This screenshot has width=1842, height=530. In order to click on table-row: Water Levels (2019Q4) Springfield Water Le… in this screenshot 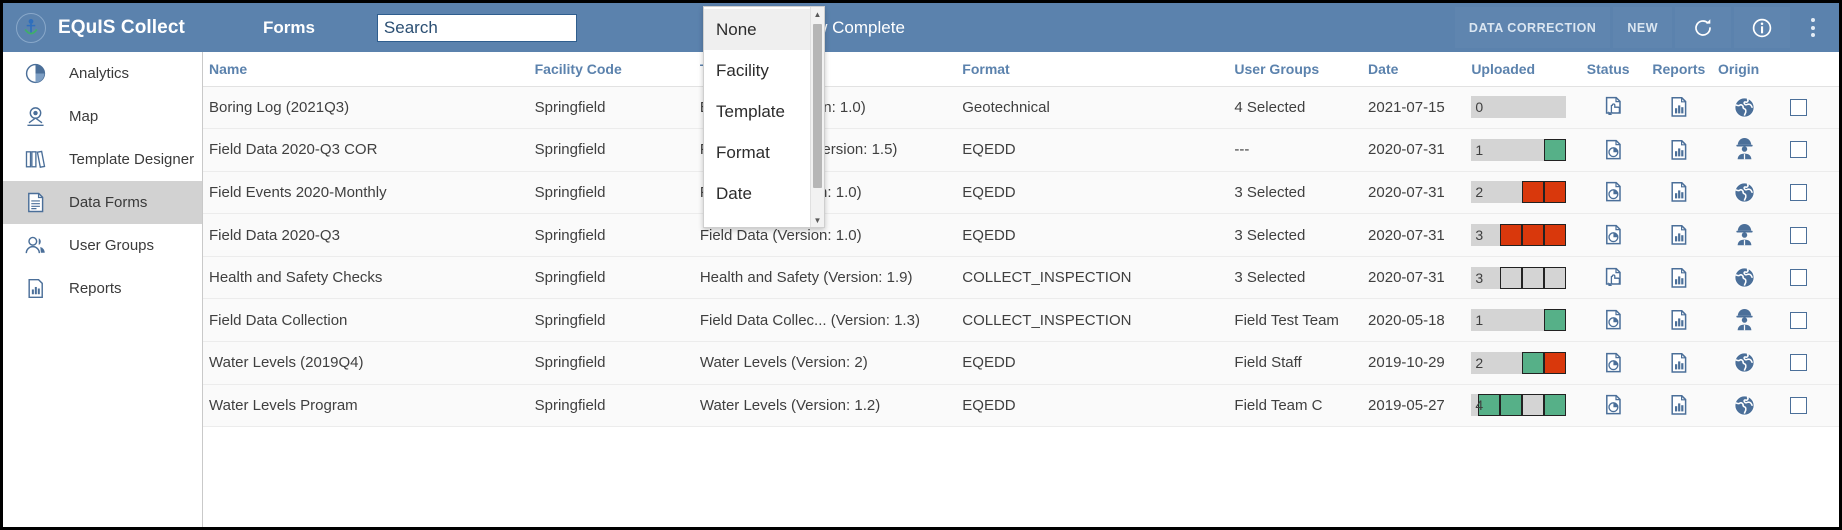, I will do `click(1021, 363)`.